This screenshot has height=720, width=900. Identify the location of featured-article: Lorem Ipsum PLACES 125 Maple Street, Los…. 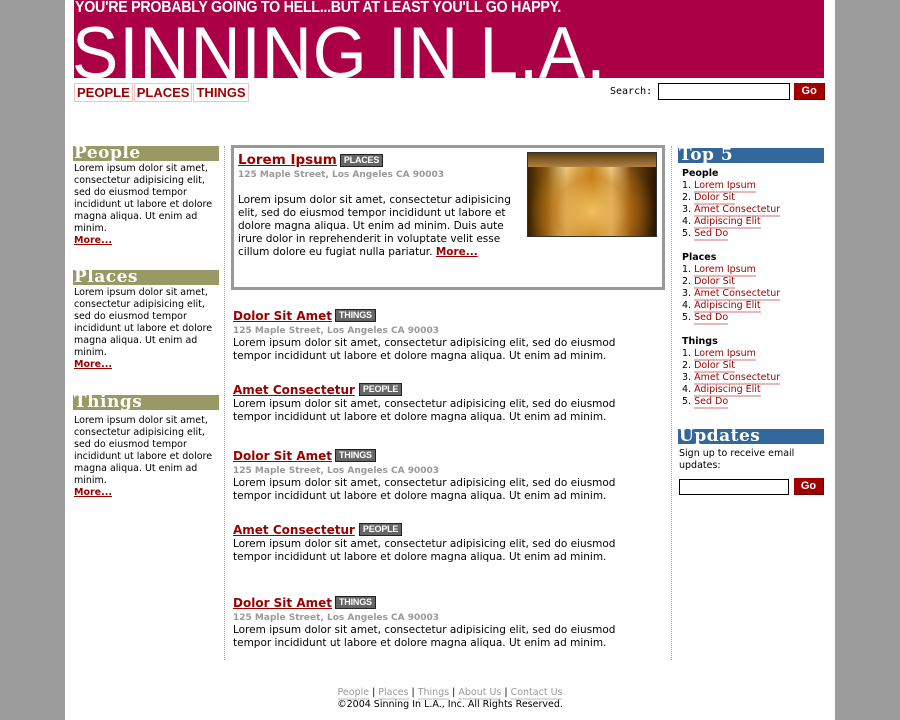
(448, 217).